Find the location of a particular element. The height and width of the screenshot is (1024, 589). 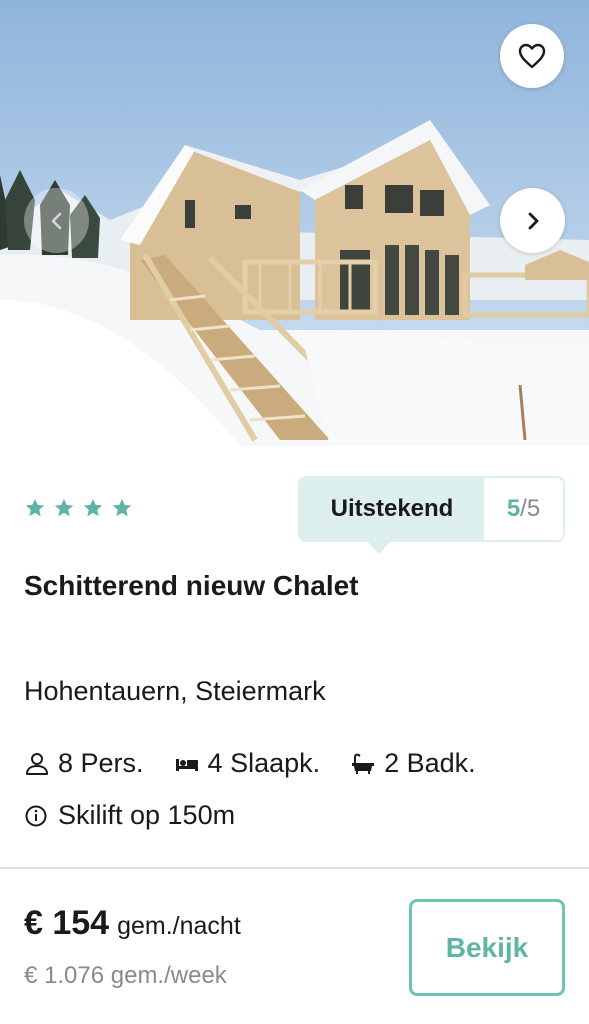

chevron-left-icon is located at coordinates (56, 220).